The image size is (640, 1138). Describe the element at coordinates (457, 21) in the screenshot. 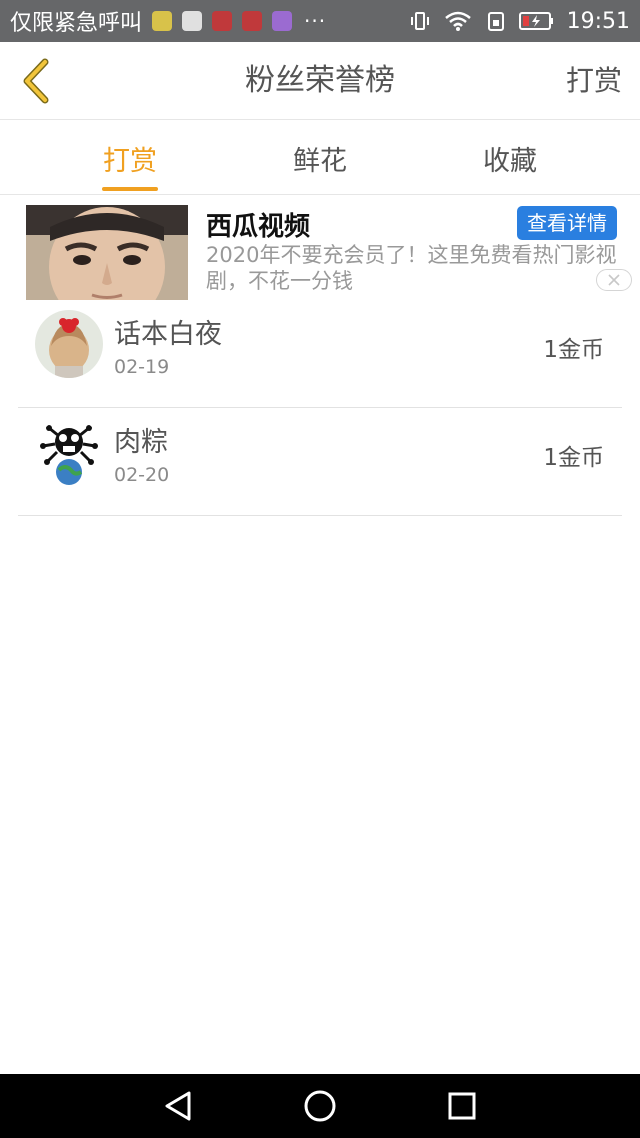

I see `wifi-icon` at that location.